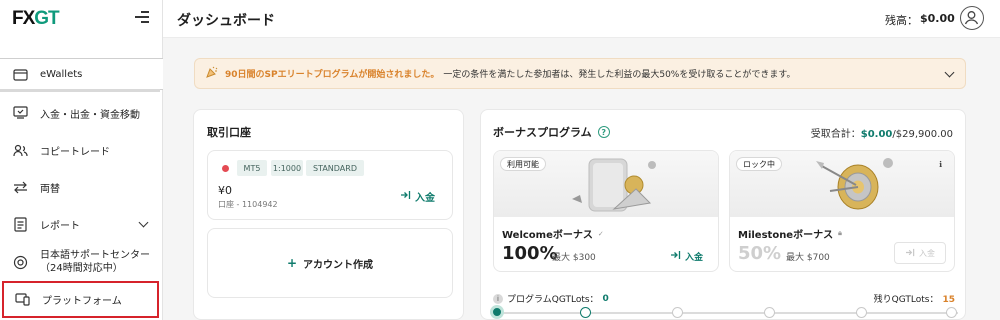 The width and height of the screenshot is (1000, 320). Describe the element at coordinates (530, 253) in the screenshot. I see `bonus-percent: 100%` at that location.